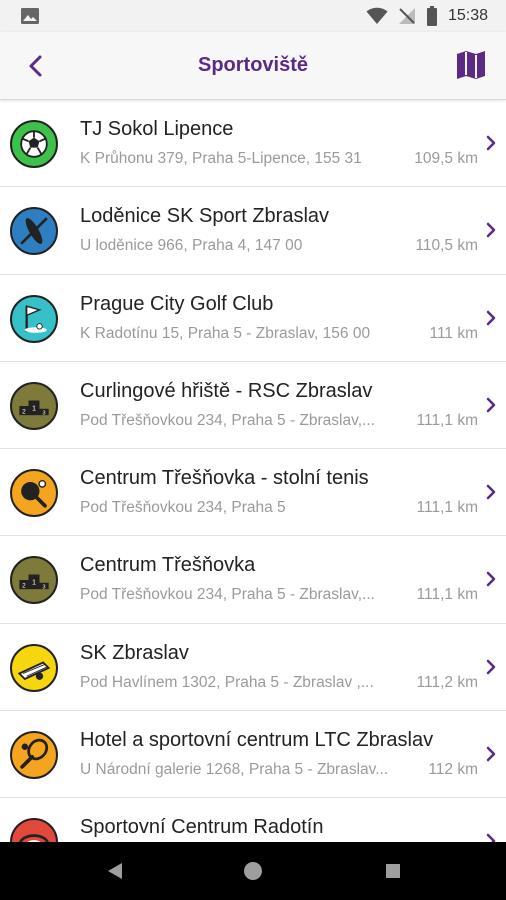  I want to click on navigation-bar, so click(253, 871).